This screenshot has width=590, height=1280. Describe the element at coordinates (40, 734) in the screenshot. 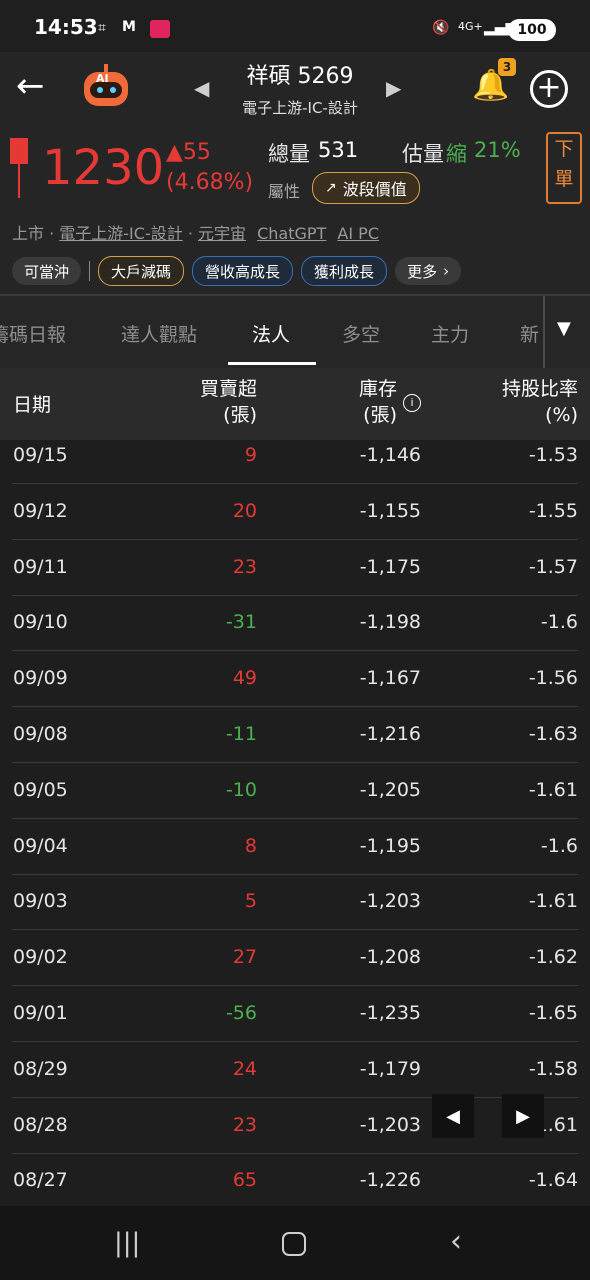

I see `row-date: 09/08` at that location.